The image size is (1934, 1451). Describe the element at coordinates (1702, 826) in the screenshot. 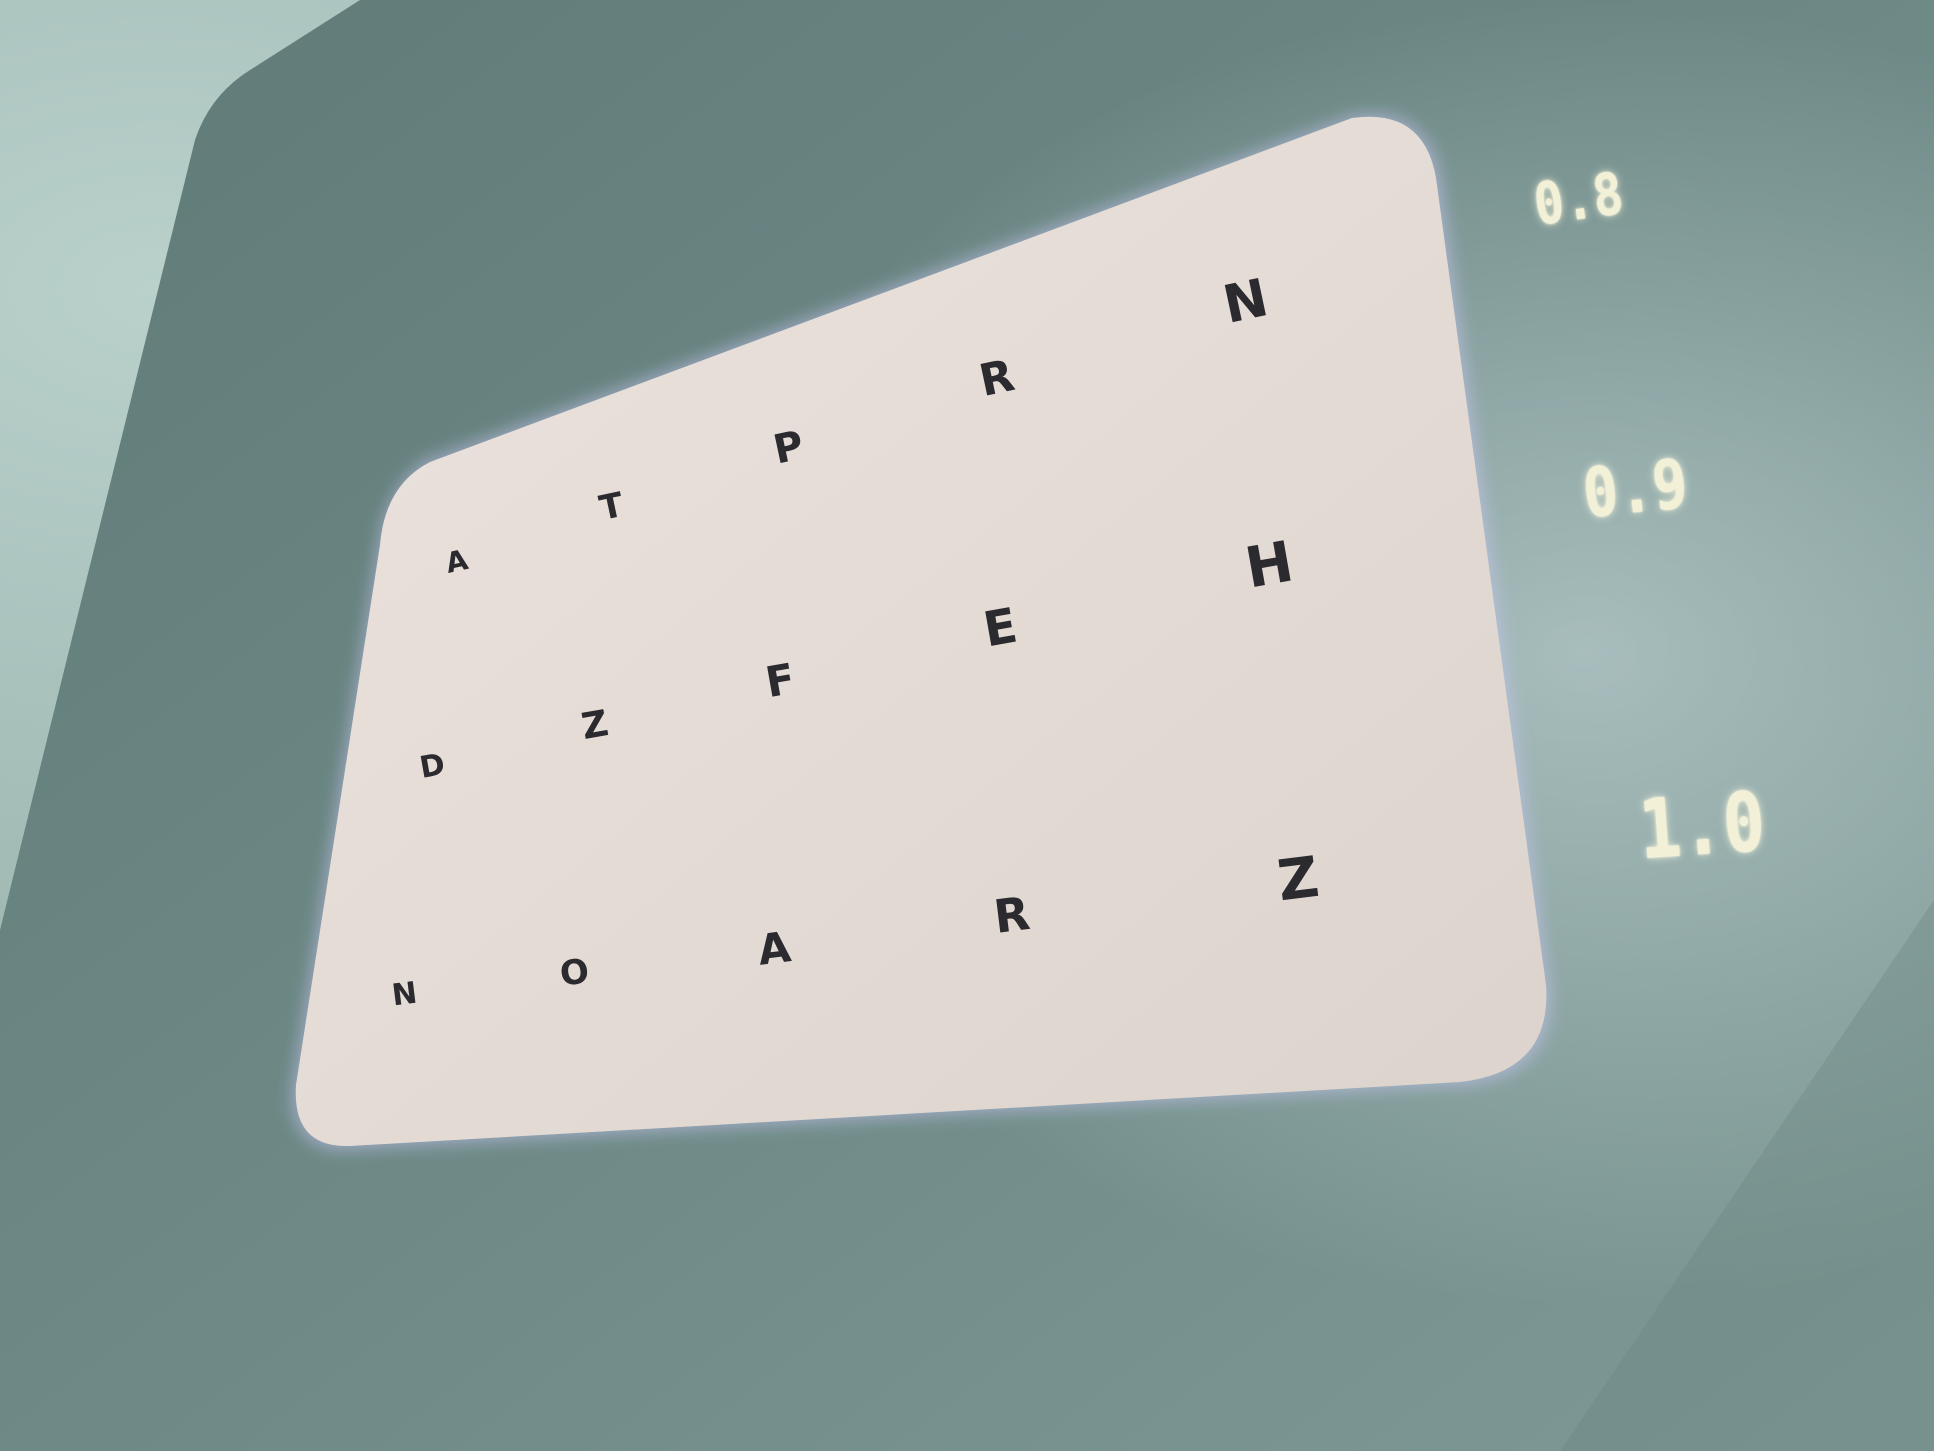

I see `acuity-label-row-3: 1.0` at that location.